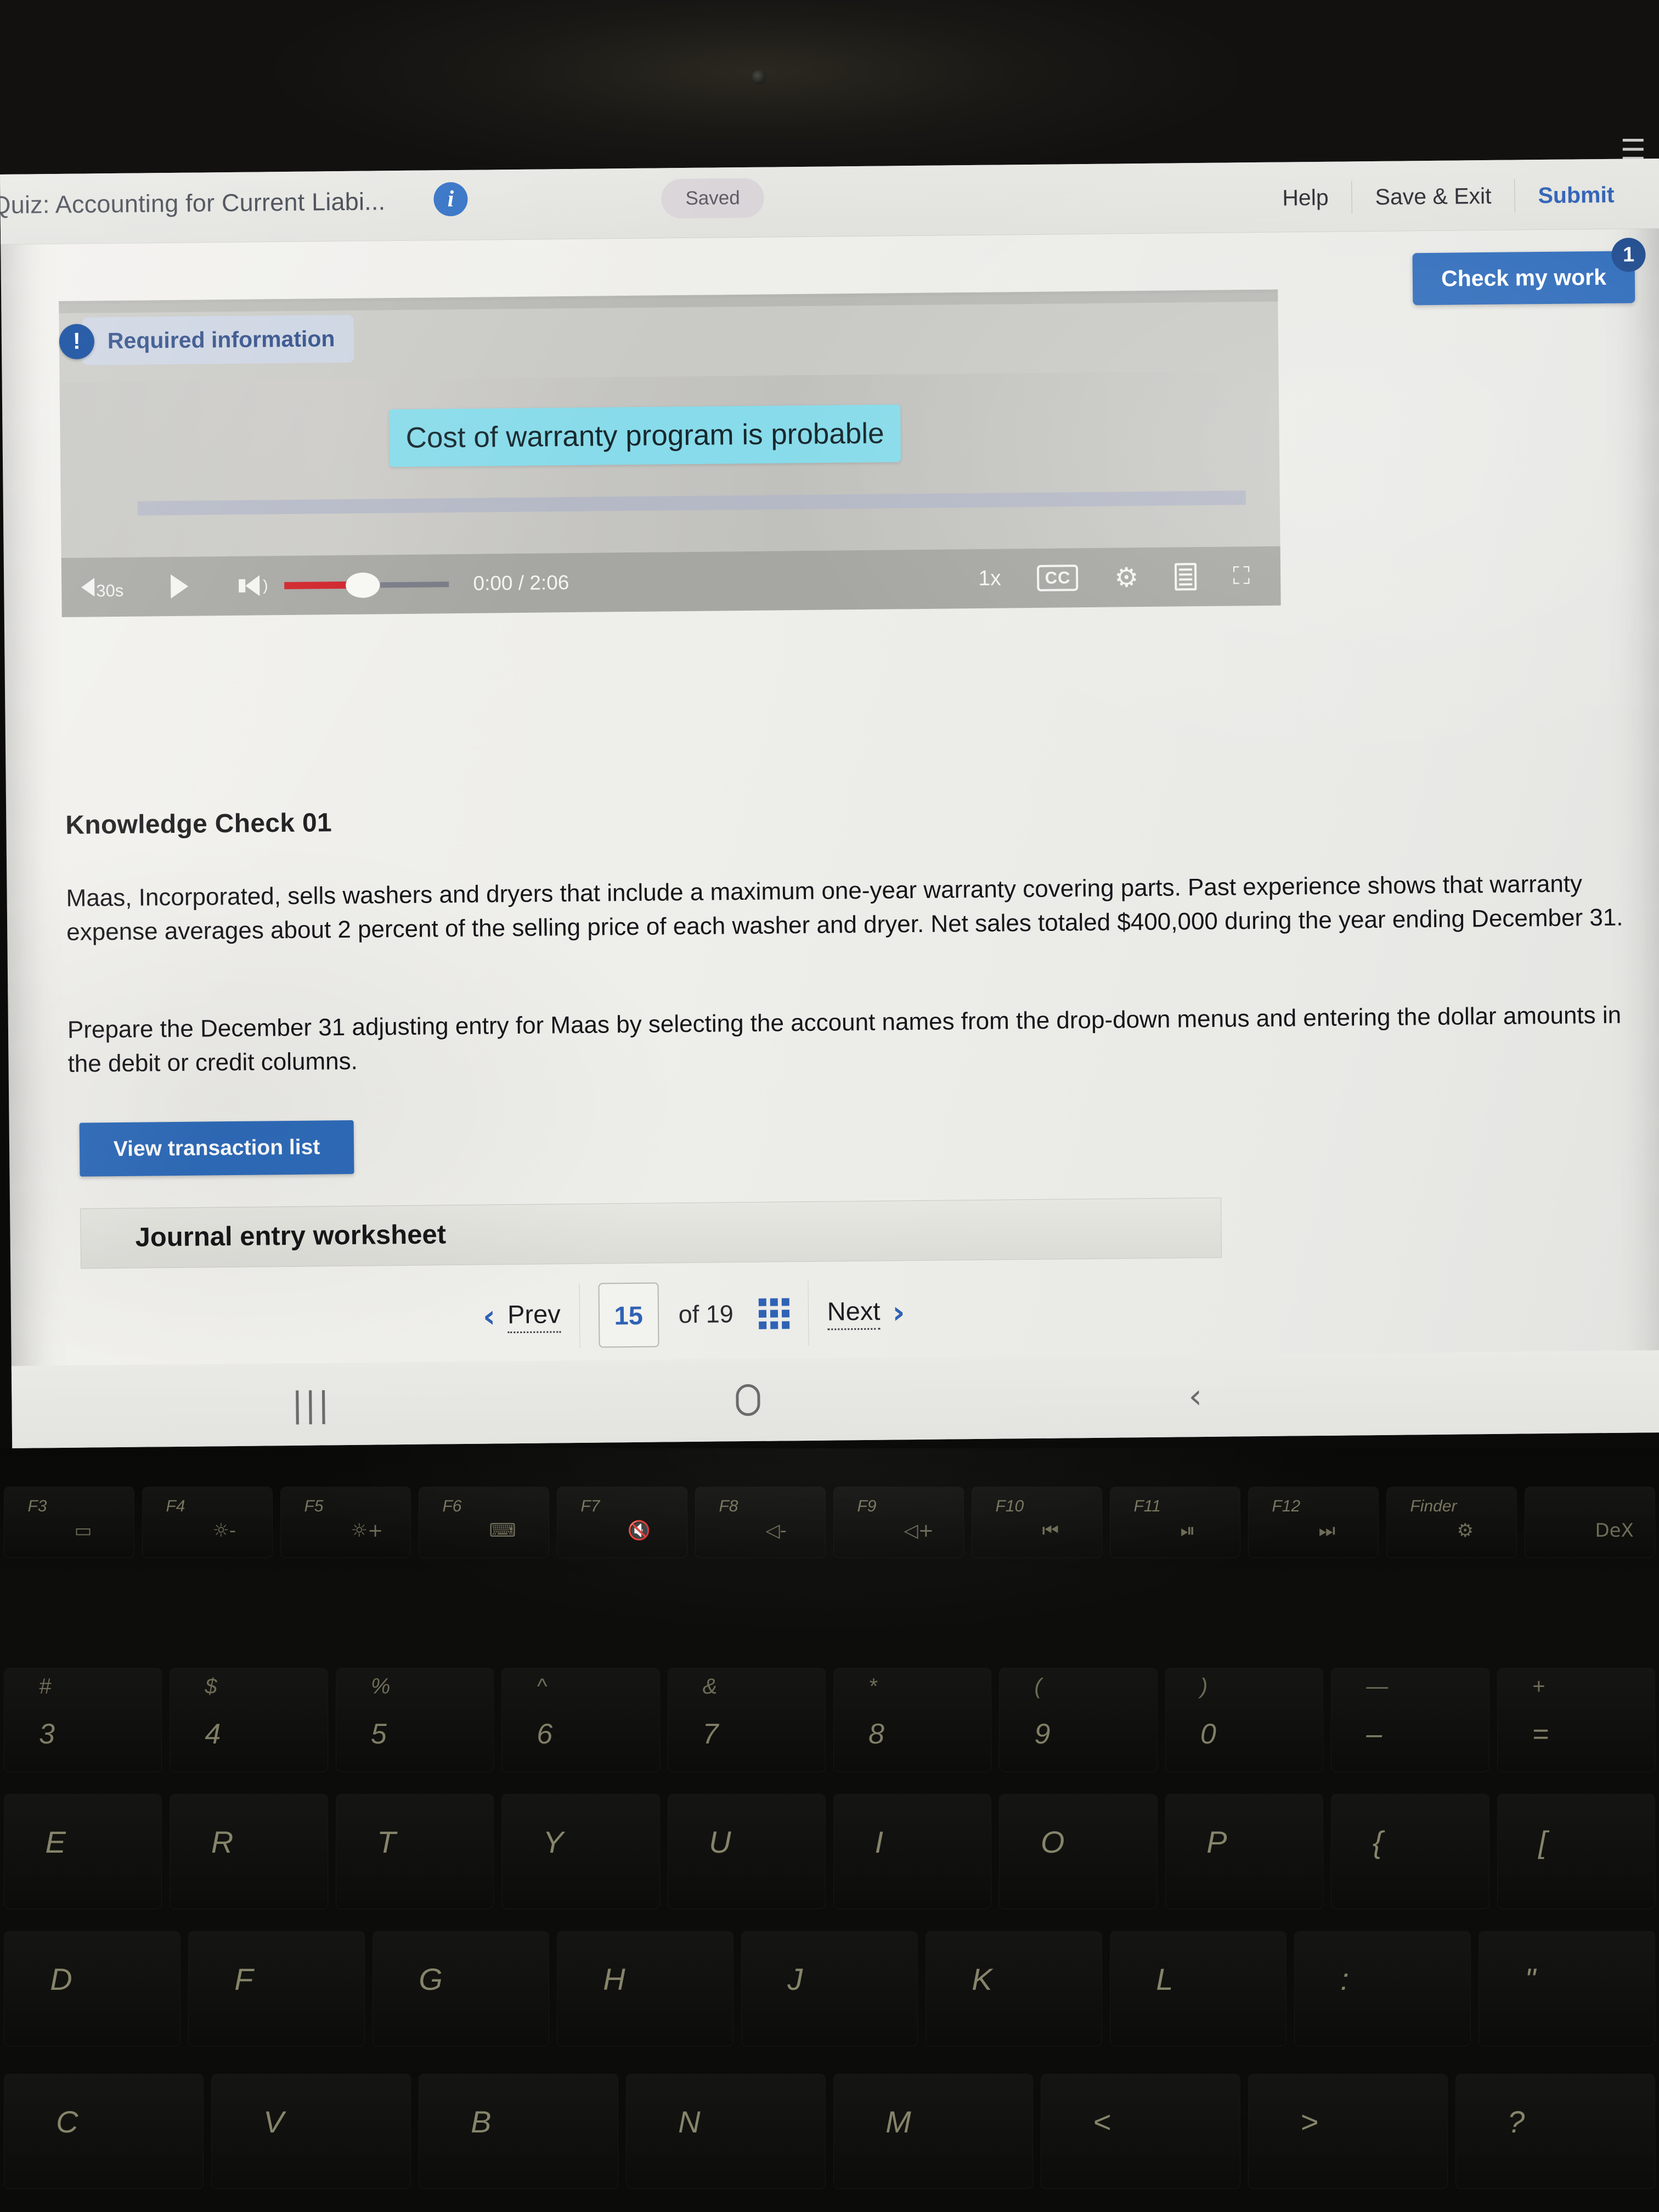 The height and width of the screenshot is (2212, 1659). I want to click on key-0: ) 0, so click(1245, 1720).